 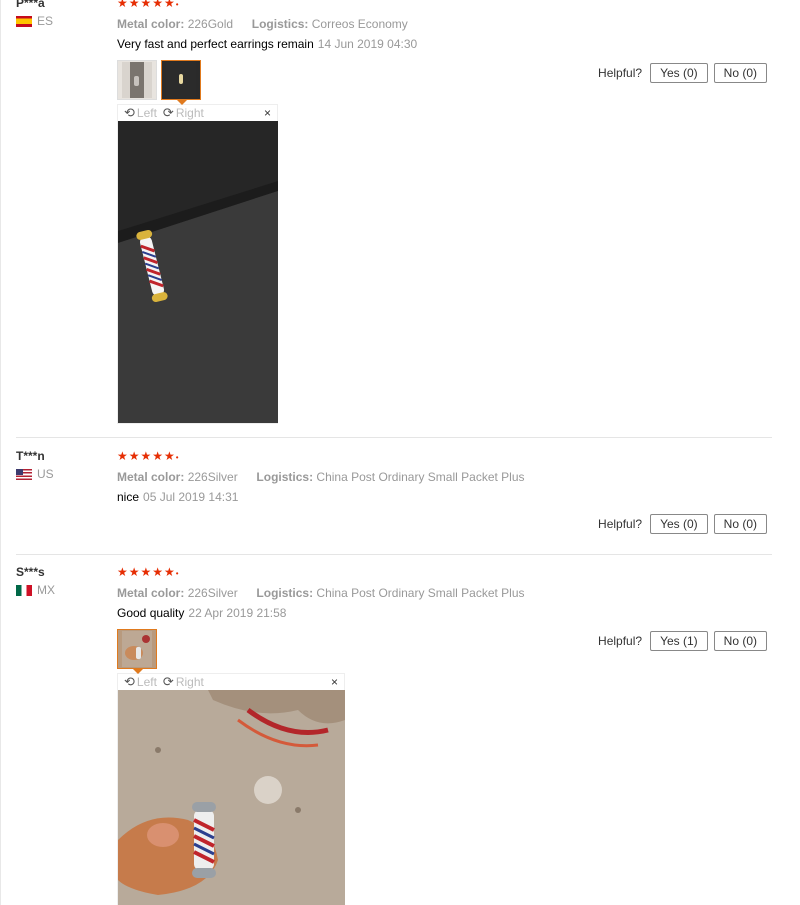 I want to click on reviewer-name: S***s, so click(x=30, y=572).